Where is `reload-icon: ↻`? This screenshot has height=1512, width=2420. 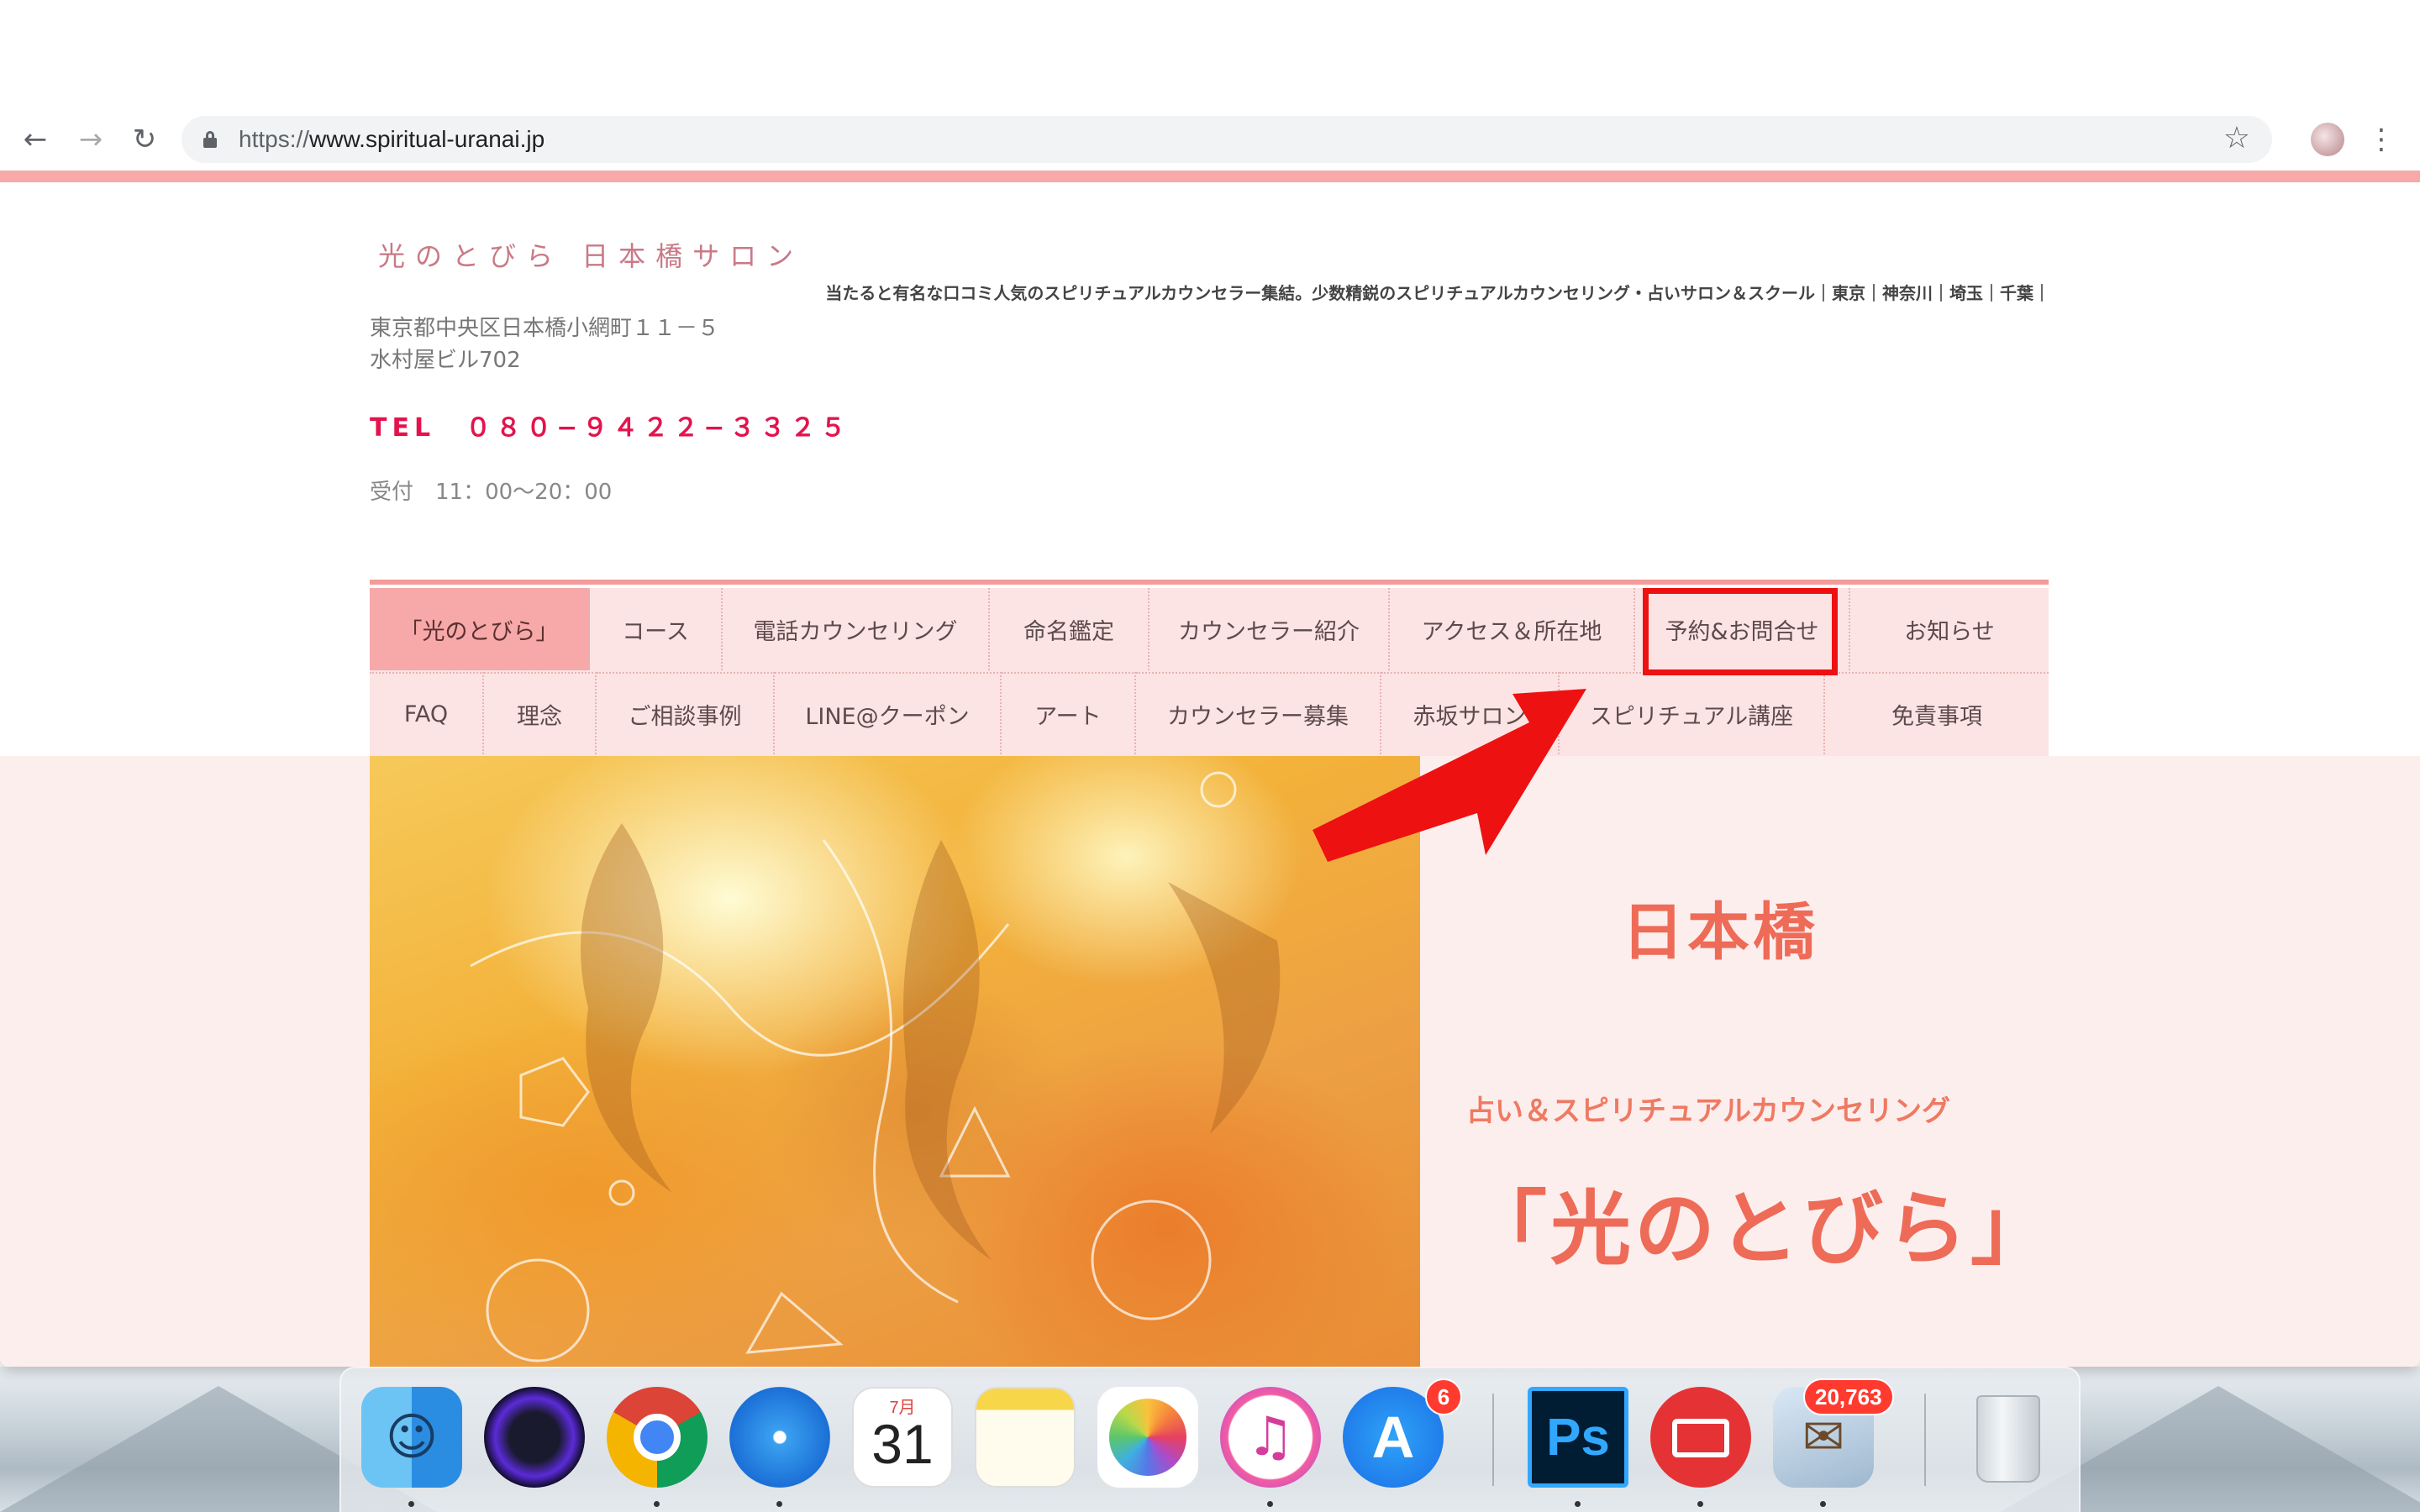 reload-icon: ↻ is located at coordinates (144, 139).